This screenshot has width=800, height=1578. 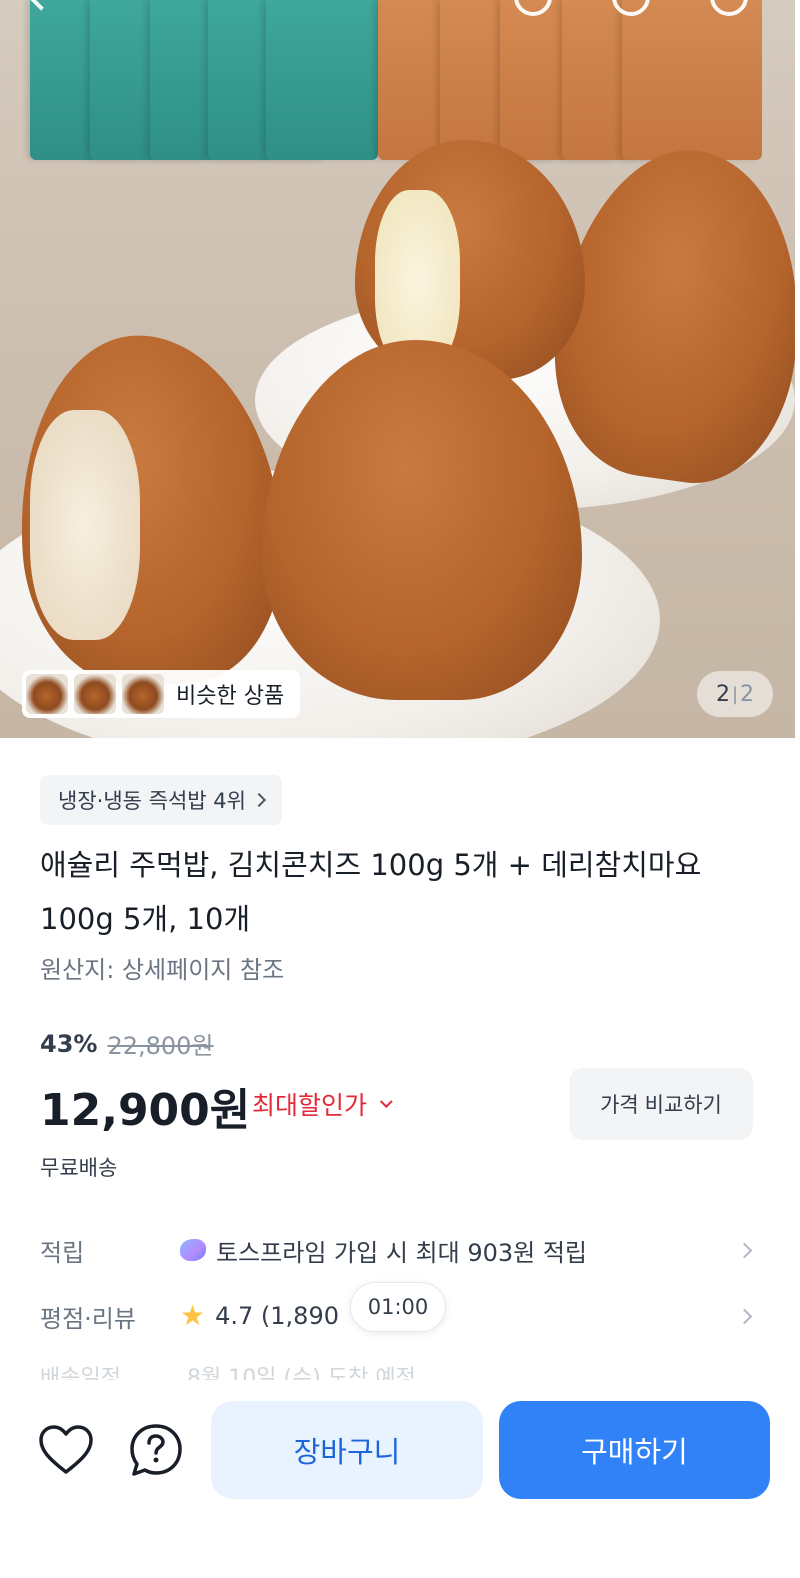 I want to click on similar-products-label: 비슷한 상품, so click(x=230, y=696).